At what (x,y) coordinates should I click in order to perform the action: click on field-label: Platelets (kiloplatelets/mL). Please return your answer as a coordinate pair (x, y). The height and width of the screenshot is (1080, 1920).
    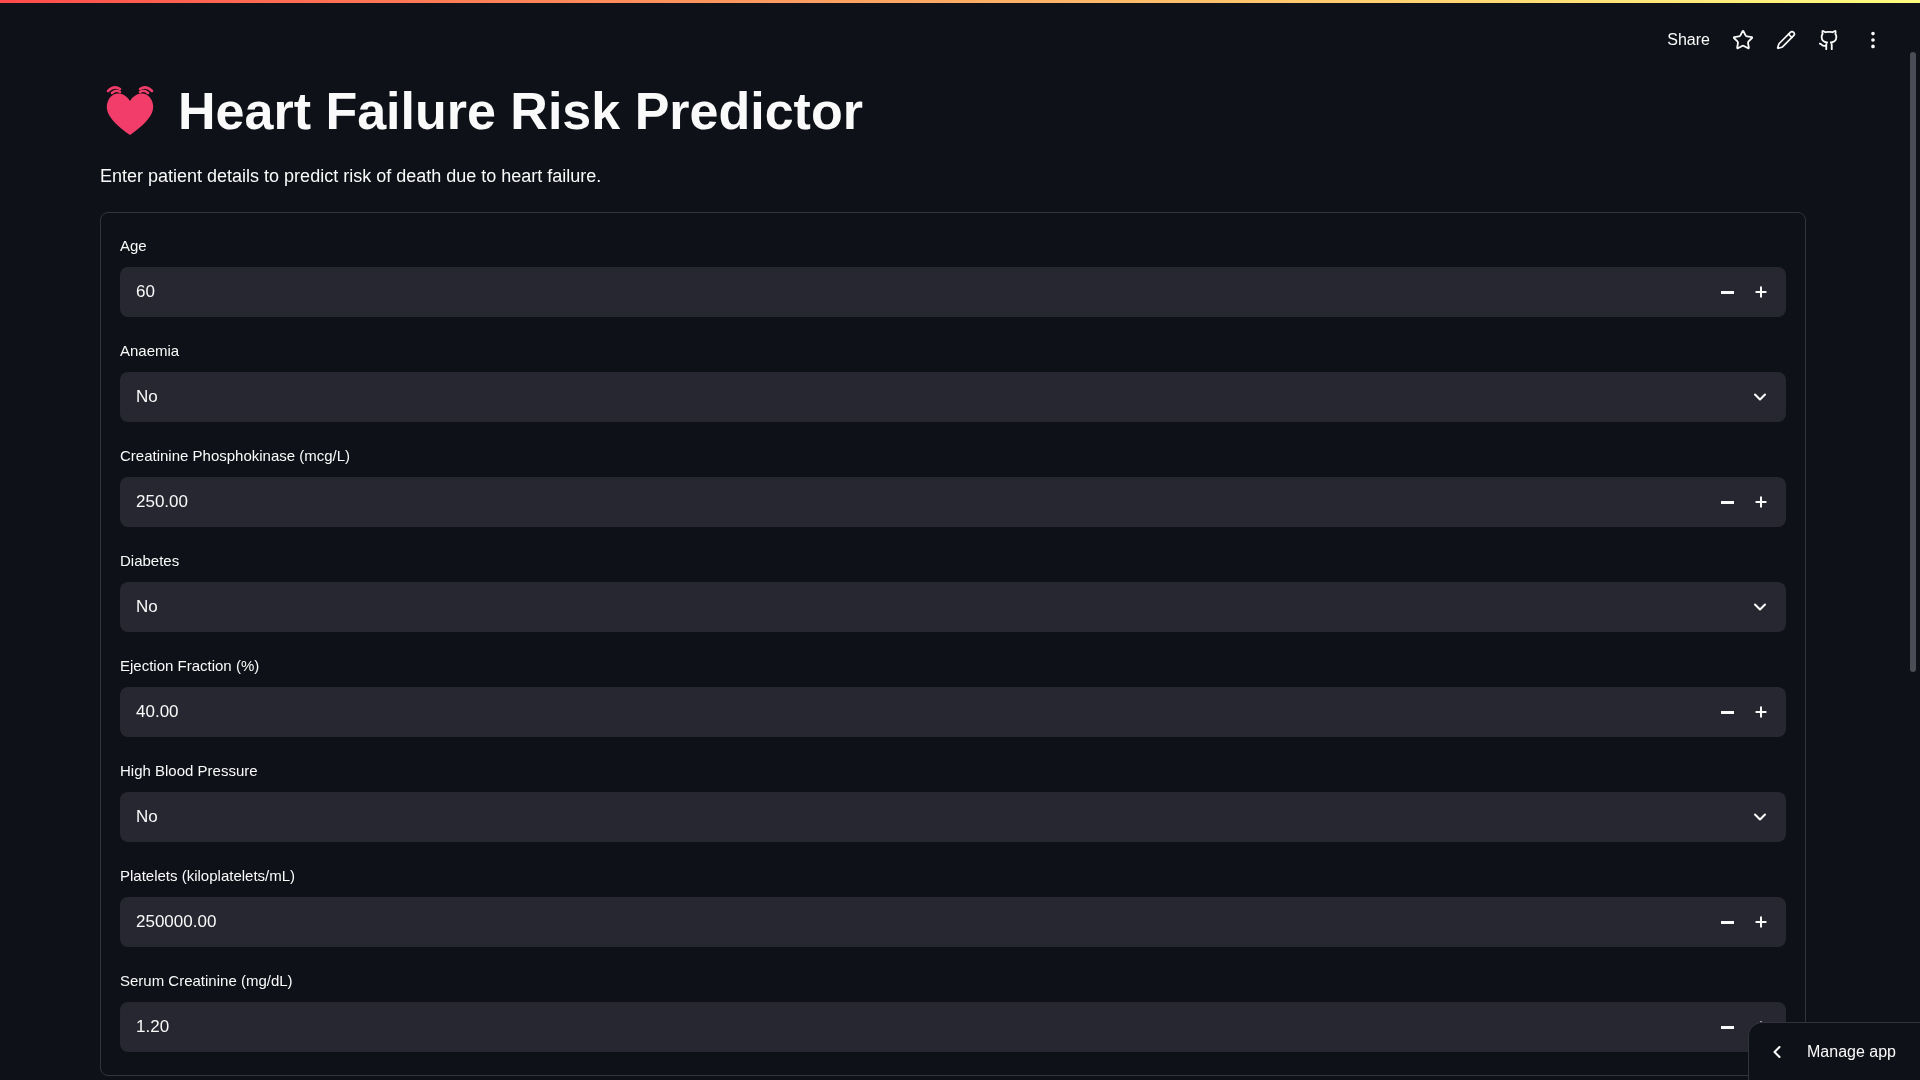
    Looking at the image, I should click on (208, 876).